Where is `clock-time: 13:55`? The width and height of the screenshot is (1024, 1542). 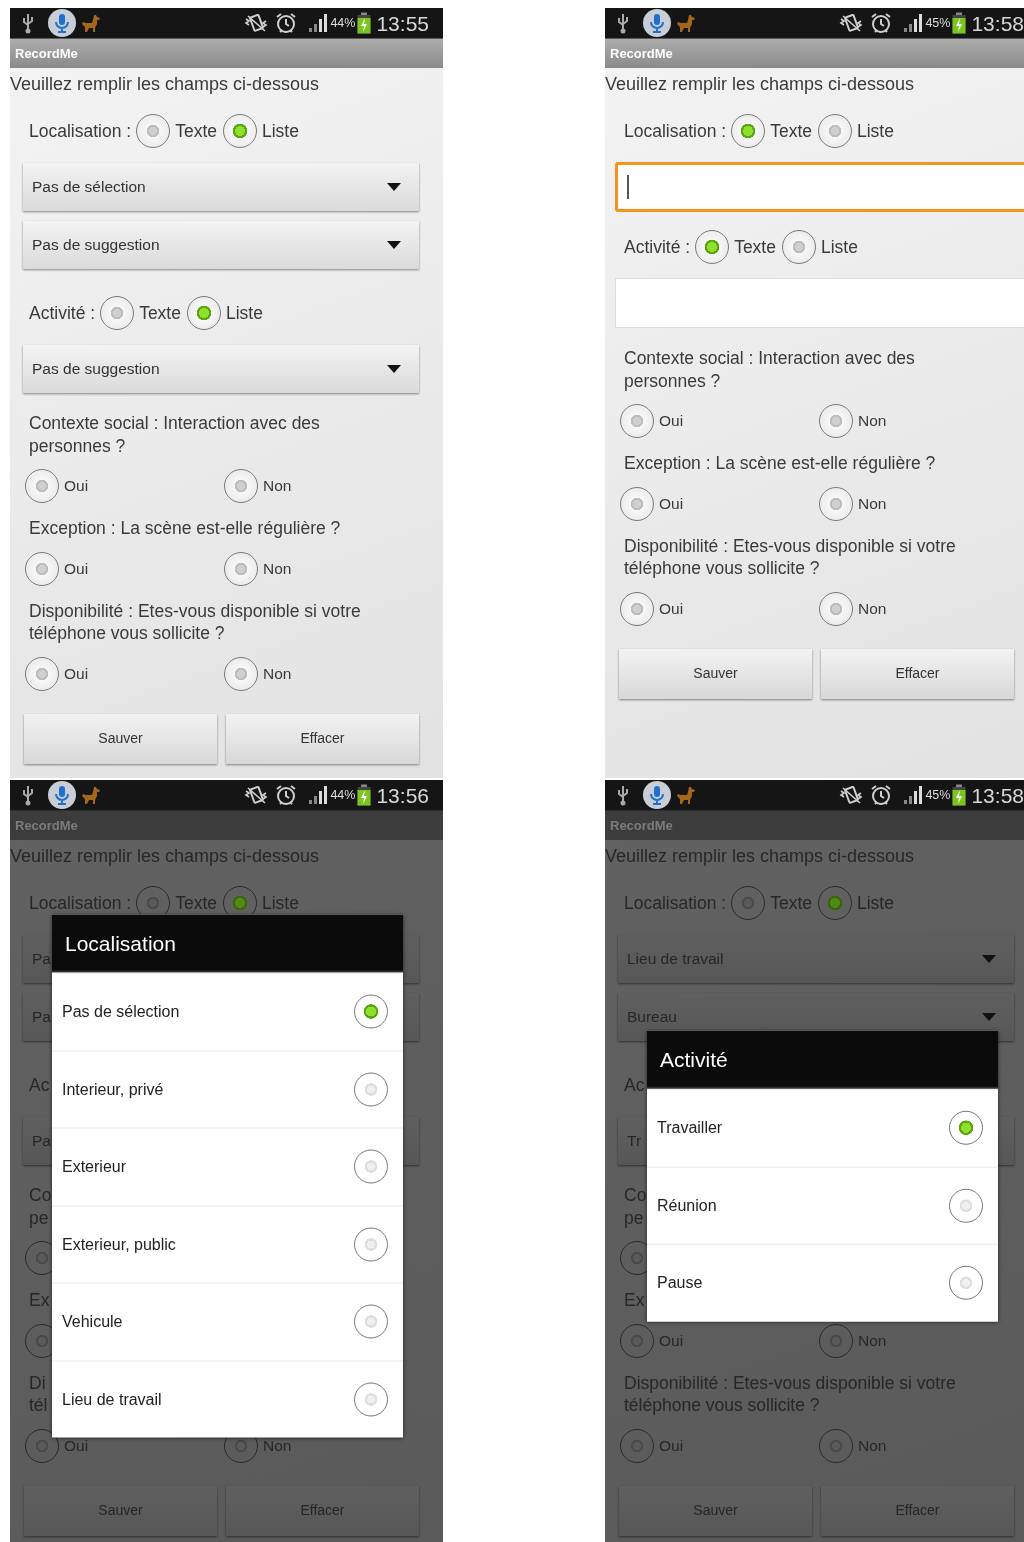
clock-time: 13:55 is located at coordinates (402, 23).